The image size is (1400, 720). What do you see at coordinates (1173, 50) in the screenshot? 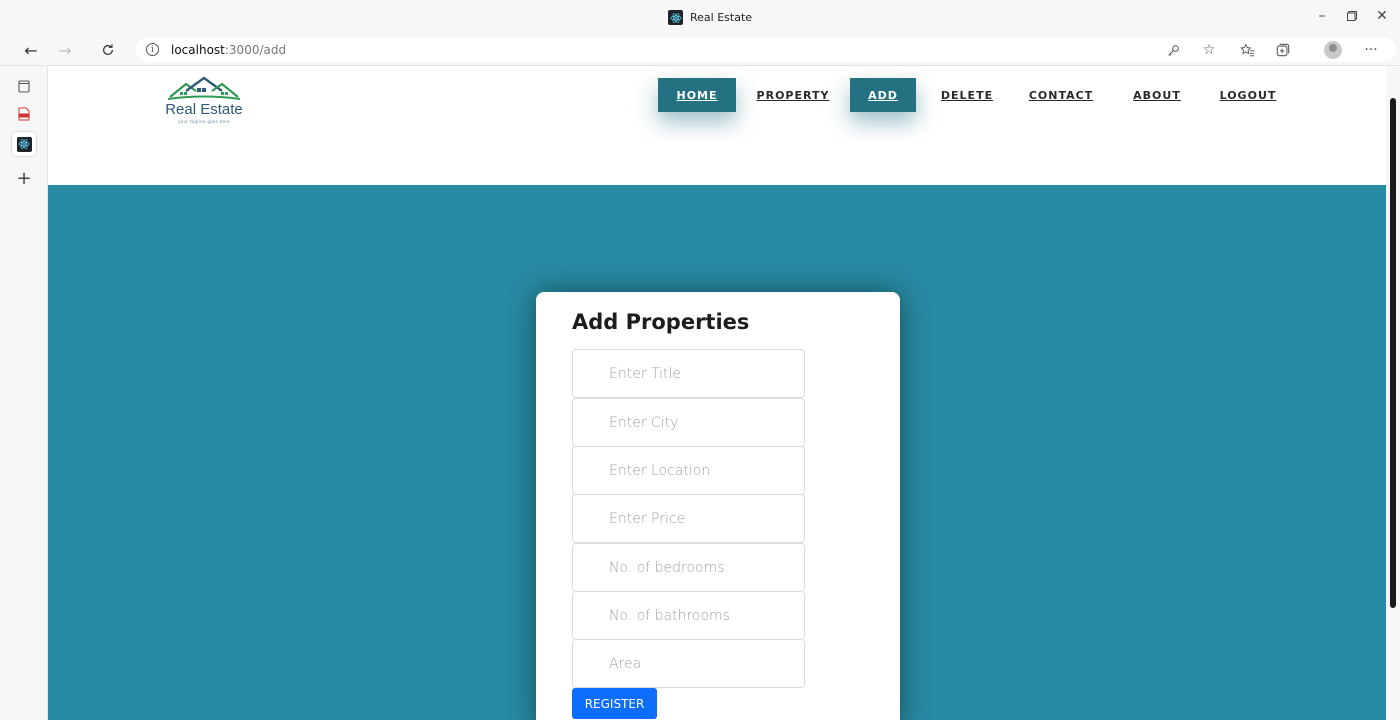
I see `key-icon` at bounding box center [1173, 50].